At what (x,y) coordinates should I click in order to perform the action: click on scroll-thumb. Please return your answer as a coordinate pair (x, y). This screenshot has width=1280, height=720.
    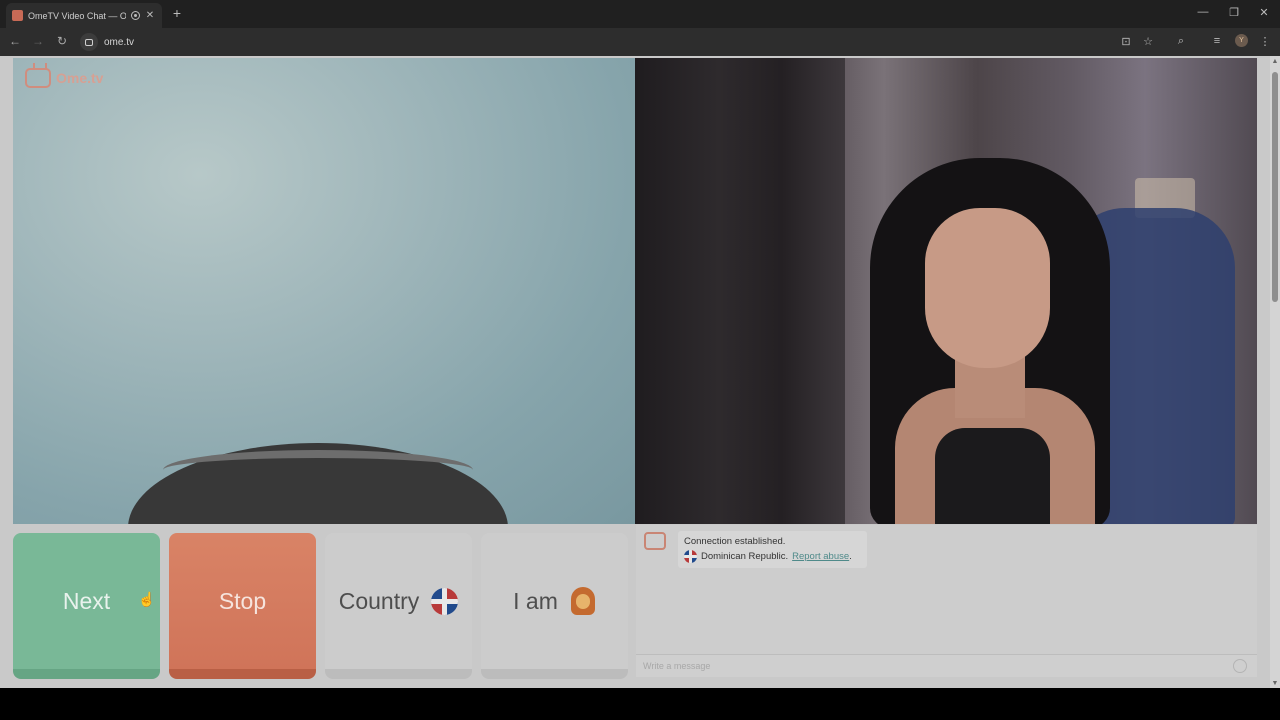
    Looking at the image, I should click on (1275, 187).